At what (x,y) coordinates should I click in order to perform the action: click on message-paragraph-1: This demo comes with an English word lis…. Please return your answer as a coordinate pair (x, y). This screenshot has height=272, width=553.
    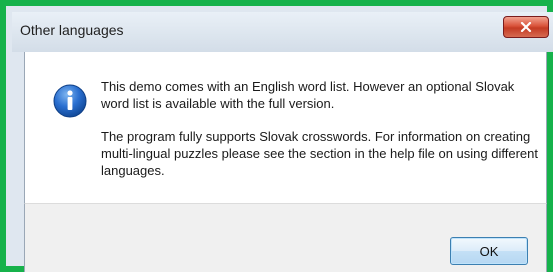
    Looking at the image, I should click on (308, 95).